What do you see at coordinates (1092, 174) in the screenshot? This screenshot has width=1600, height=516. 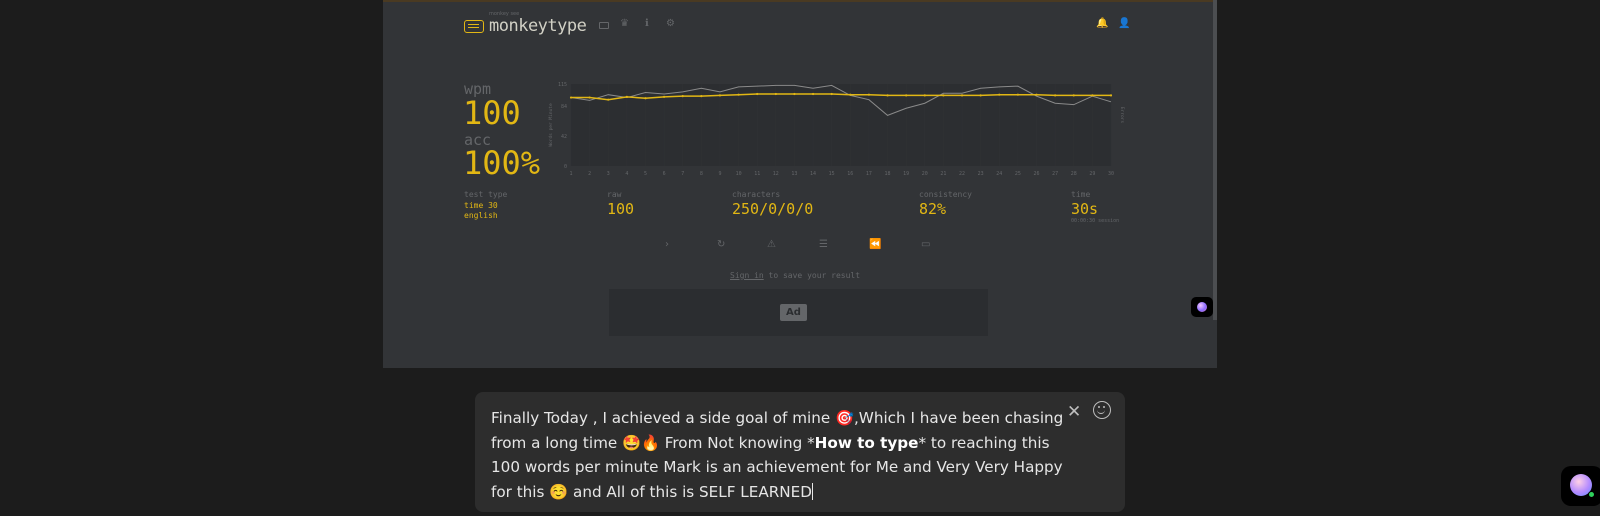 I see `x-tick-label: 29` at bounding box center [1092, 174].